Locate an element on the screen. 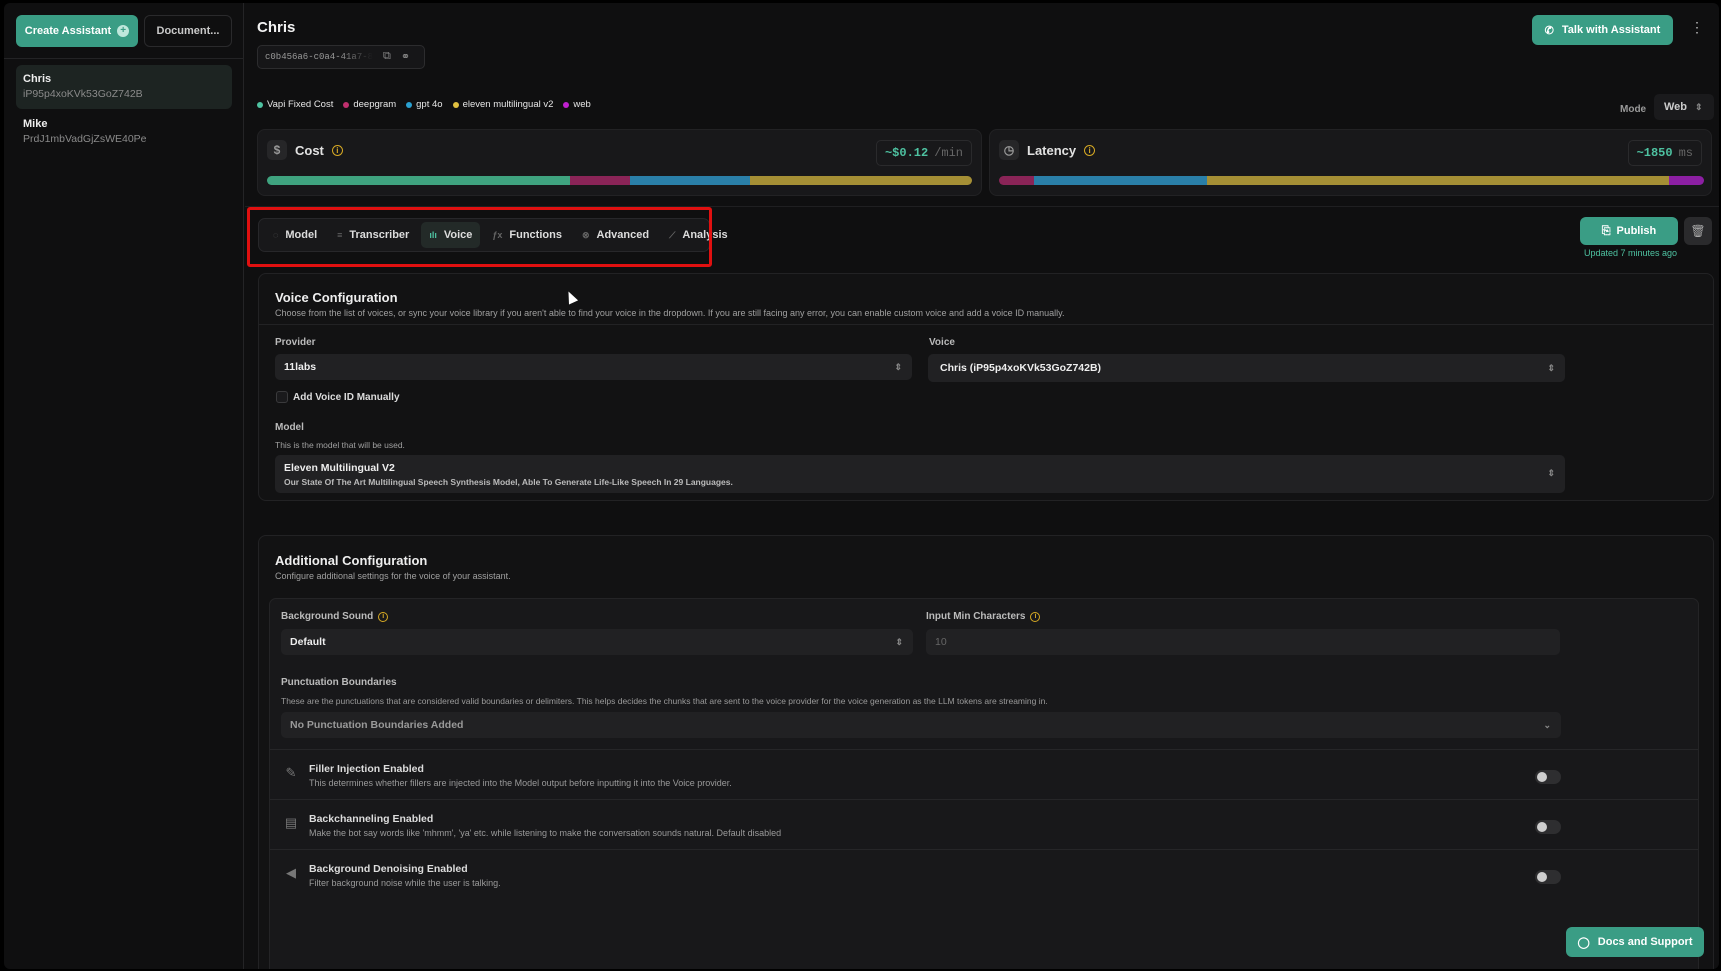 Image resolution: width=1721 pixels, height=971 pixels. panel-divider is located at coordinates (986, 324).